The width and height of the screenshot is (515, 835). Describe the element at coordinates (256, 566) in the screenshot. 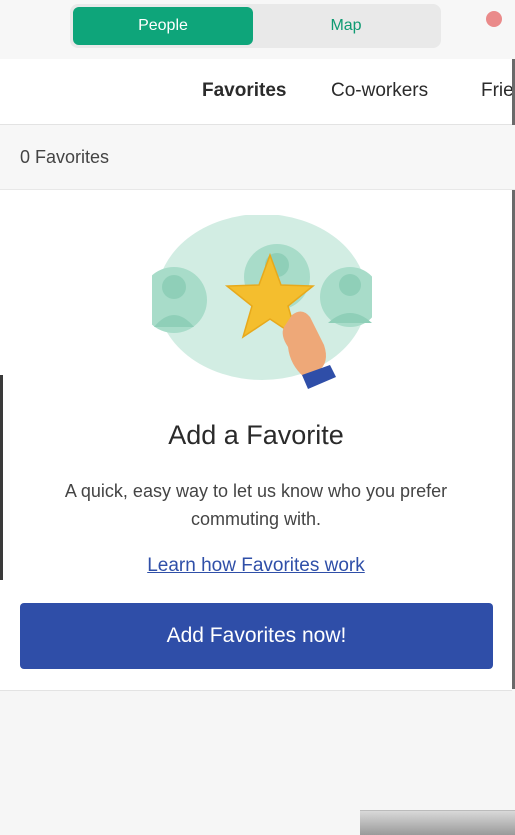

I see `learn-favorites-link: Learn how Favorites work` at that location.